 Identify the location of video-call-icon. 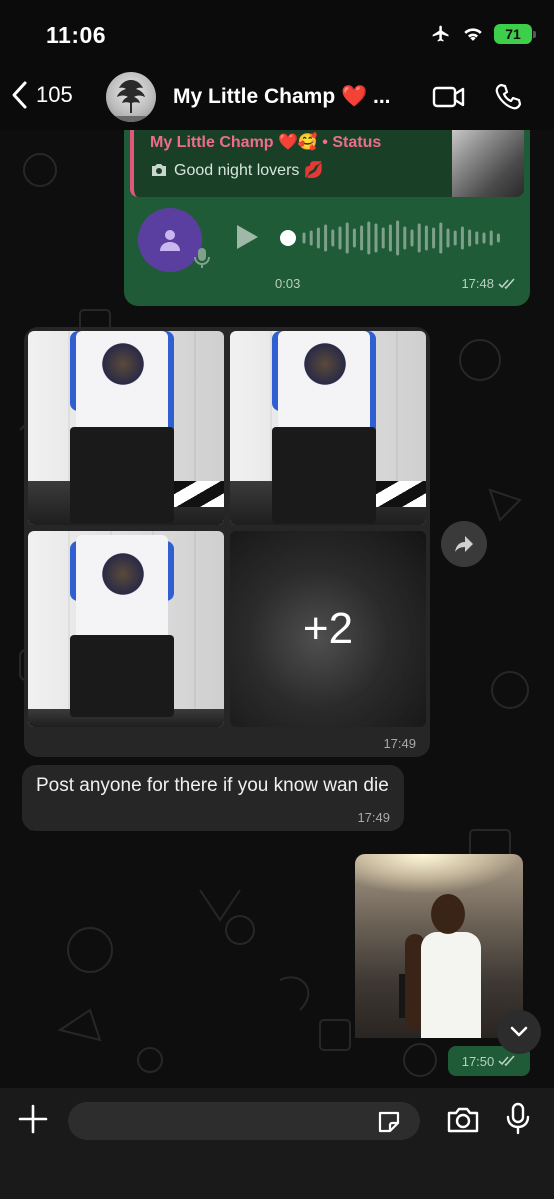
(448, 97).